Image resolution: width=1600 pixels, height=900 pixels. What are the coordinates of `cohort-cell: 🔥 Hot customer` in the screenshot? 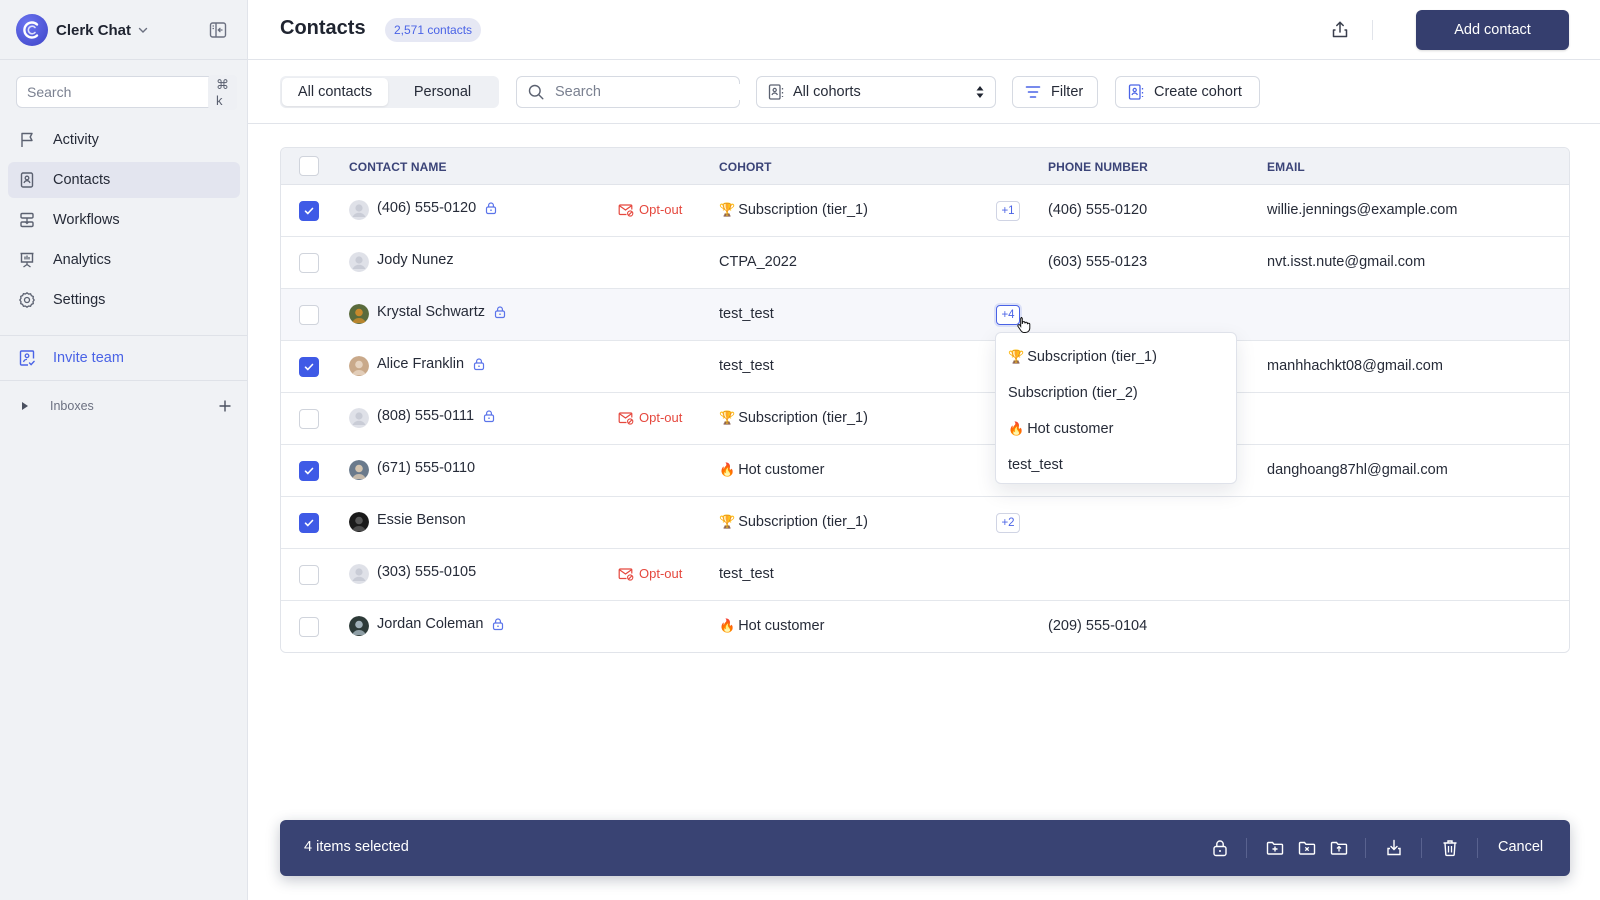 It's located at (771, 626).